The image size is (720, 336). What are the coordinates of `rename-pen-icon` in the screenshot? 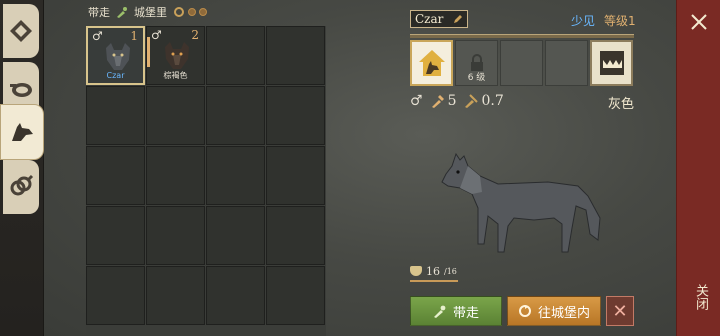 It's located at (458, 19).